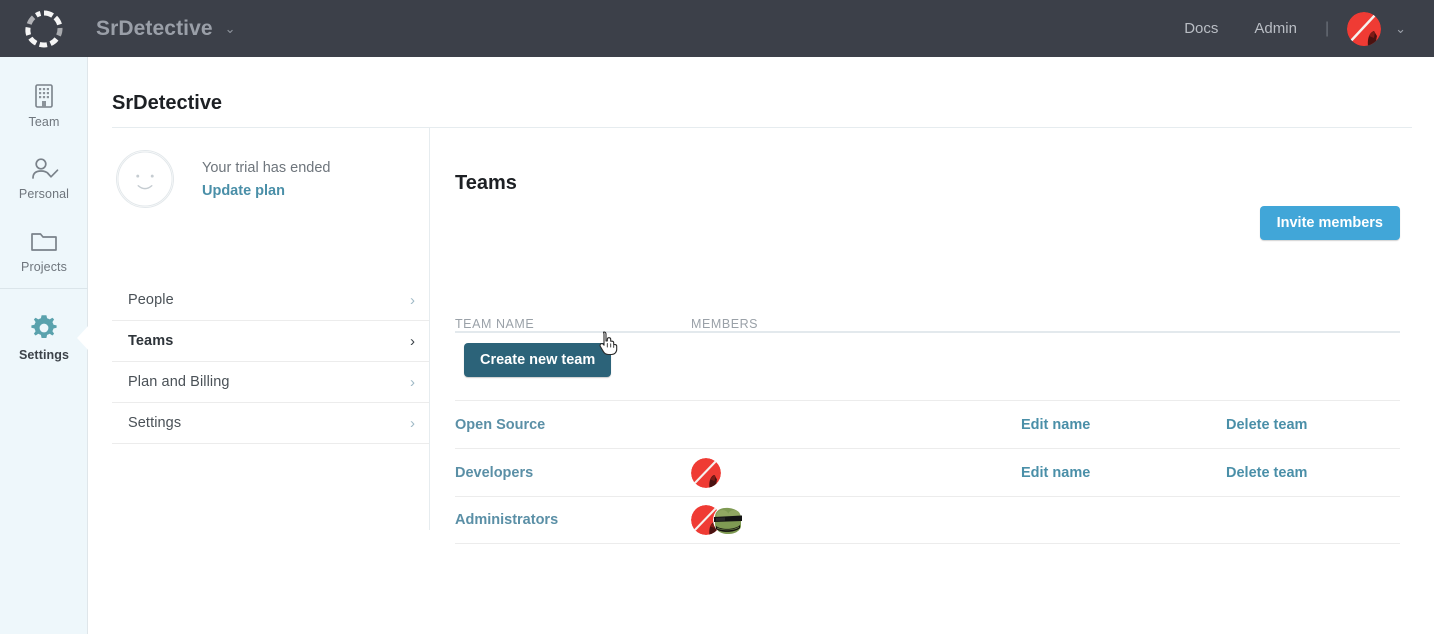 The width and height of the screenshot is (1434, 634). Describe the element at coordinates (230, 28) in the screenshot. I see `brand-chevron-down-icon: ⌄` at that location.